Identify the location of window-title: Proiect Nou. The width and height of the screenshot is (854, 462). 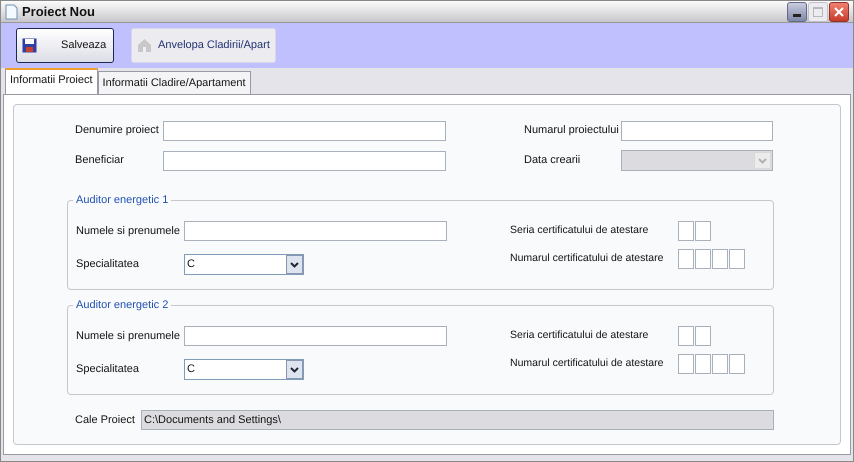
(58, 11).